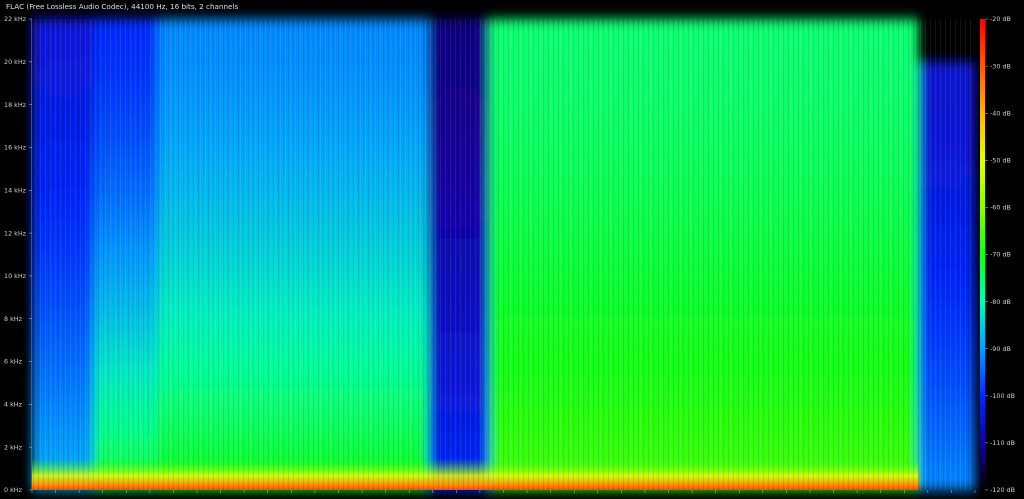  I want to click on y-axis-tick-label: 4 kHz, so click(13, 405).